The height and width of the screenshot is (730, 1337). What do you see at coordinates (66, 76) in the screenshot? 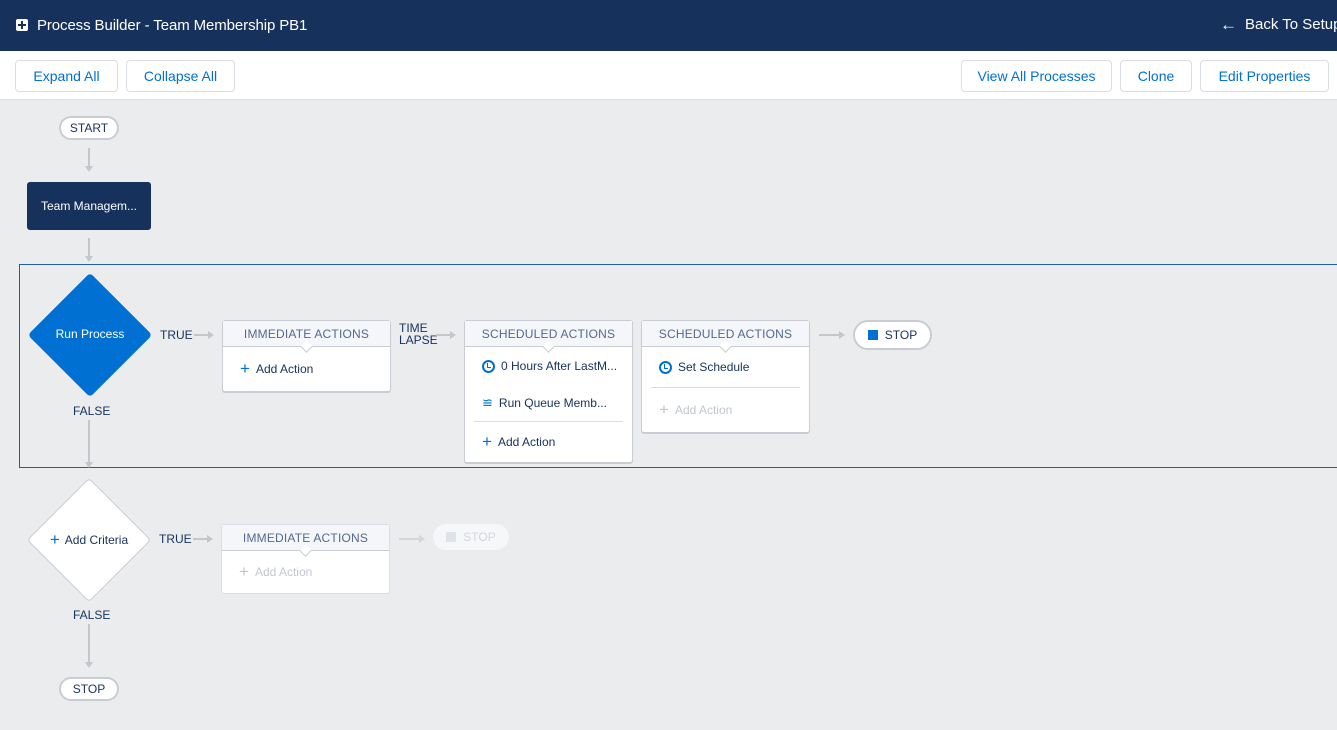
I see `expand-all-button: Expand All` at bounding box center [66, 76].